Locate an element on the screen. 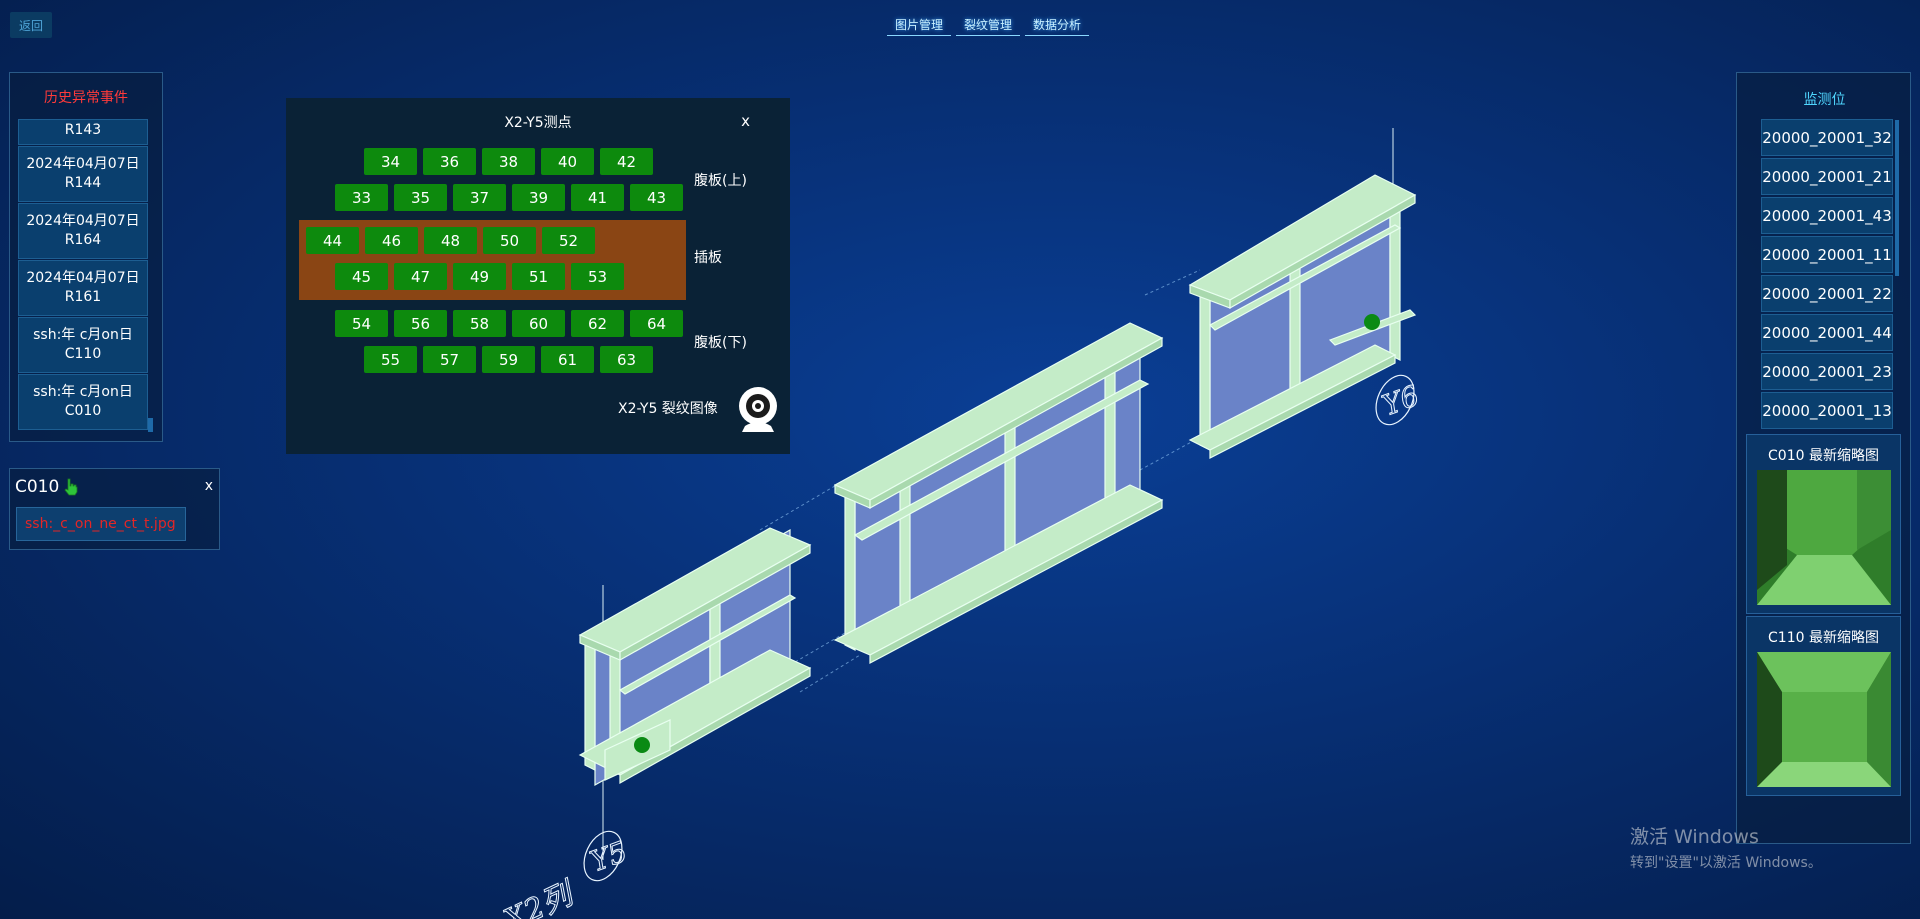  insert-row-1: 44 46 48 50 52 is located at coordinates (450, 240).